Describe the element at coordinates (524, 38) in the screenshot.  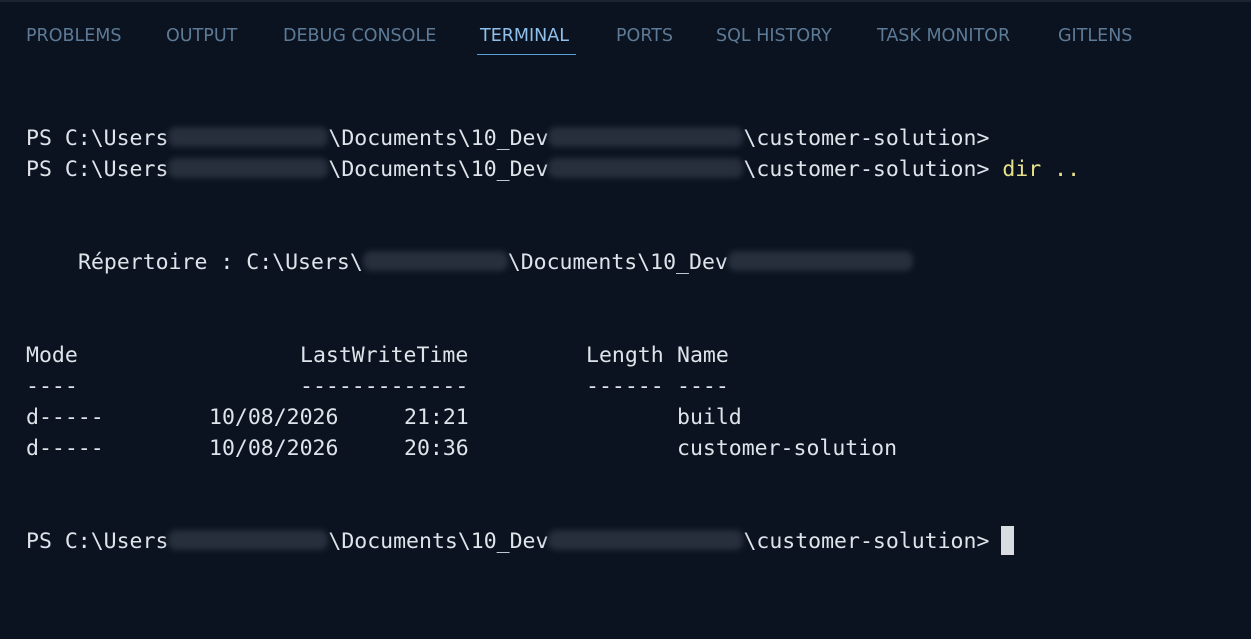
I see `tab-terminal: TERMINAL` at that location.